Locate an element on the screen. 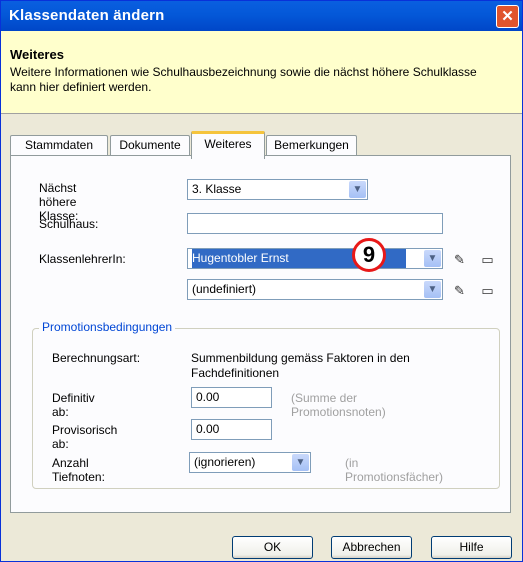 Image resolution: width=523 pixels, height=562 pixels. berechnung-label: Berechnungsart: is located at coordinates (96, 358).